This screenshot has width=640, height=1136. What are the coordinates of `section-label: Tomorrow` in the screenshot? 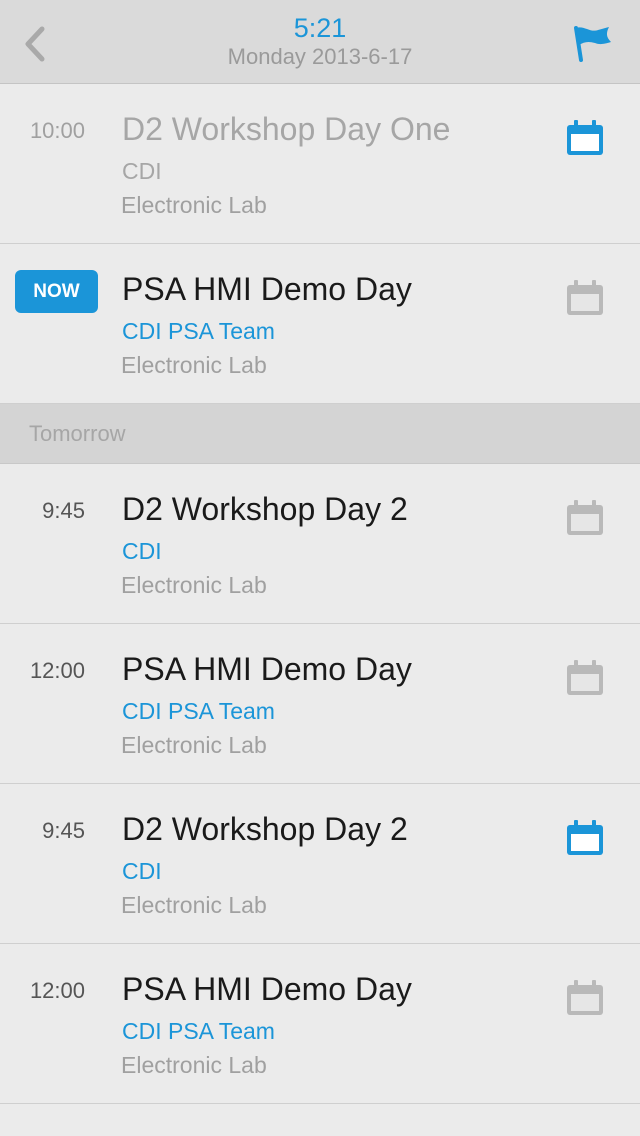 It's located at (77, 433).